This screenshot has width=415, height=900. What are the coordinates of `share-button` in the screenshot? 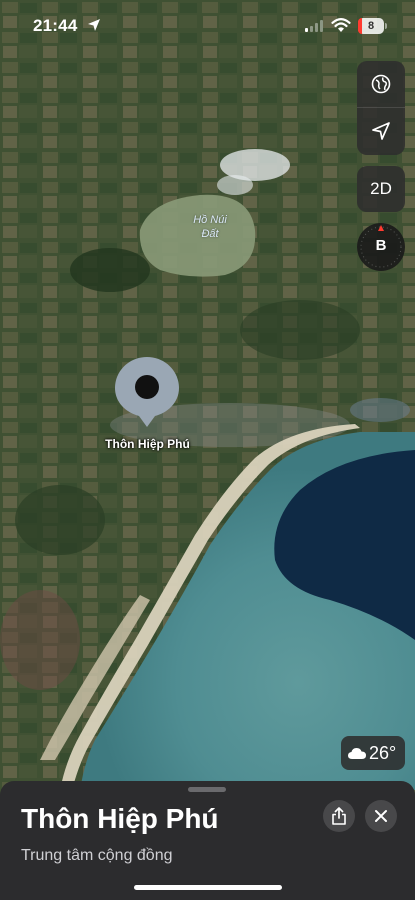 It's located at (339, 816).